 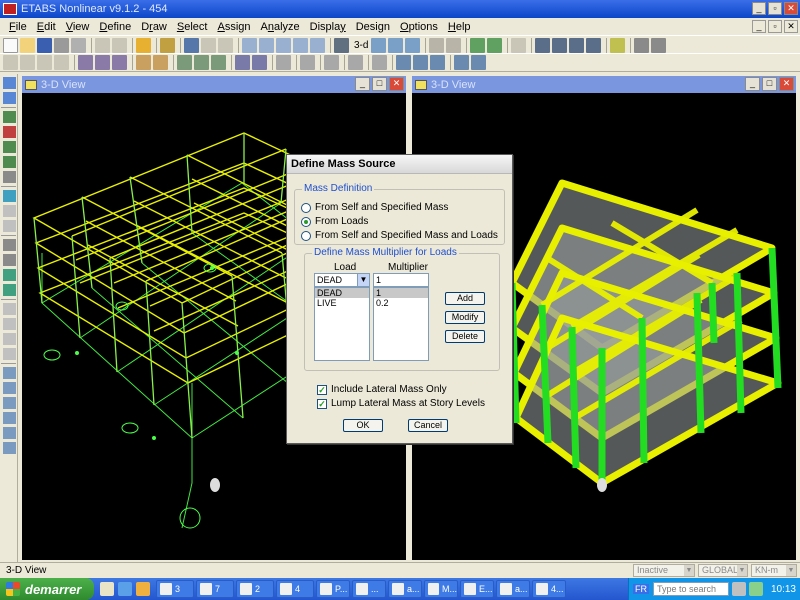 I want to click on elevation-view-icon, so click(x=379, y=45).